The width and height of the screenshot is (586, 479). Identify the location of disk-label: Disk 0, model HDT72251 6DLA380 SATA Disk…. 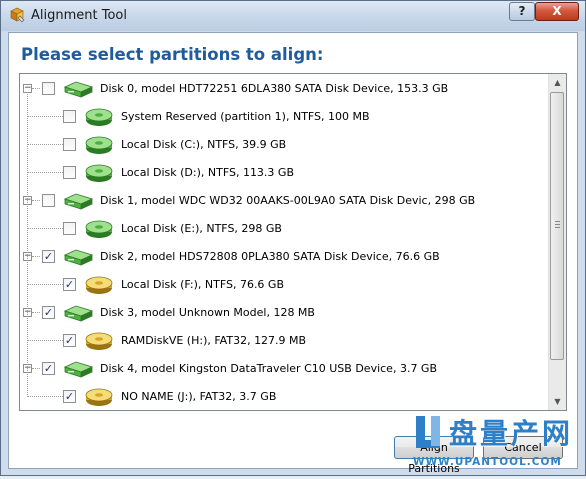
(274, 88).